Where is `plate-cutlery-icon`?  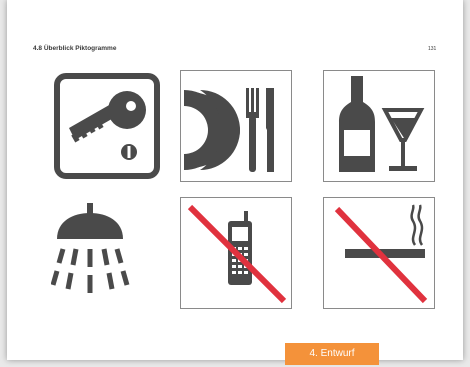
plate-cutlery-icon is located at coordinates (236, 126).